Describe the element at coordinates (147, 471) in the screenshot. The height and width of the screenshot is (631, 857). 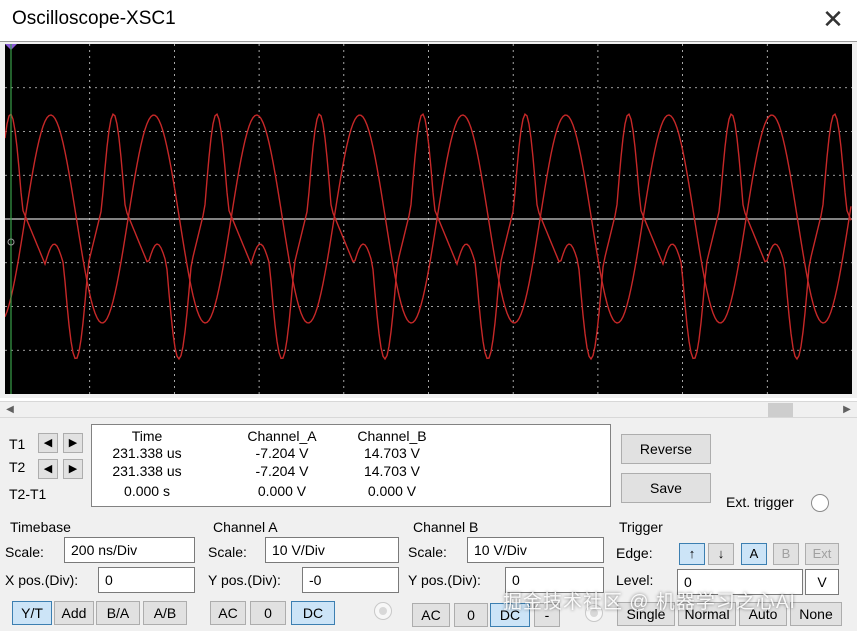
I see `readout-t2-time: 231.338 us` at that location.